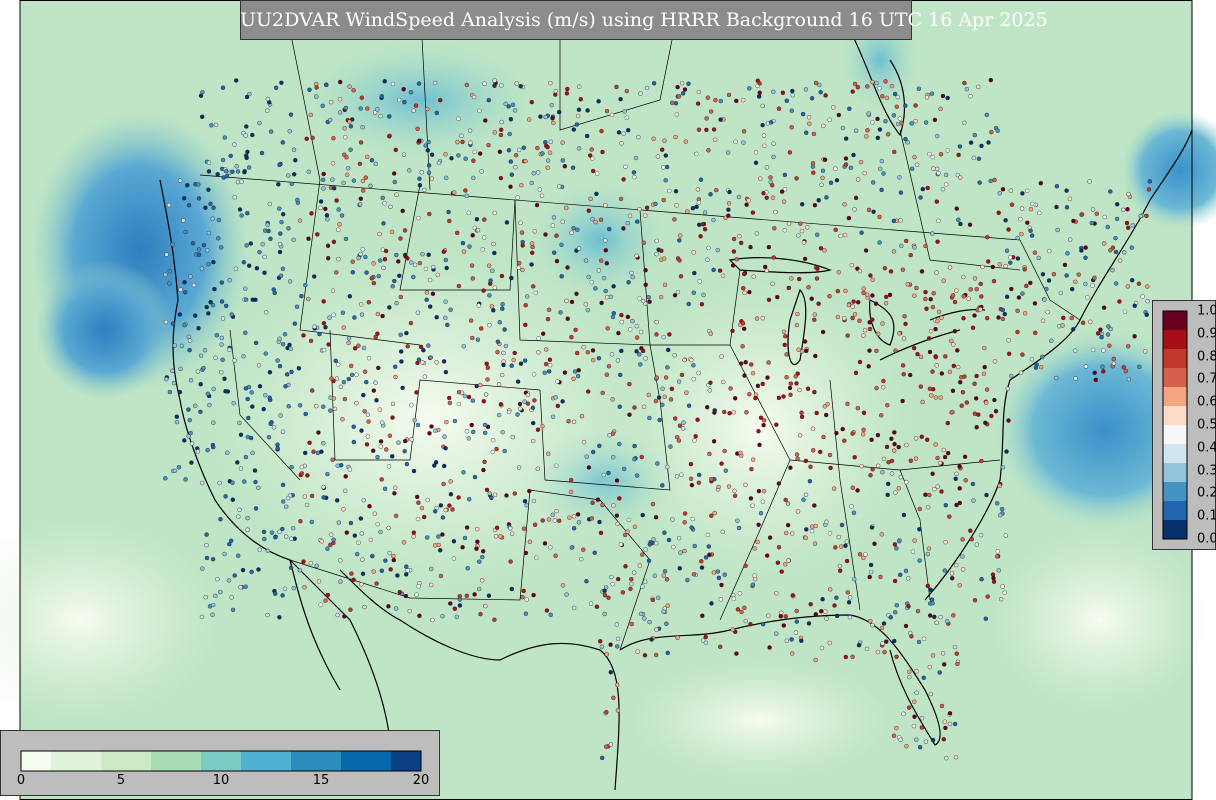  What do you see at coordinates (1206, 425) in the screenshot?
I see `observation-colorbar-tick-label: 0.5` at bounding box center [1206, 425].